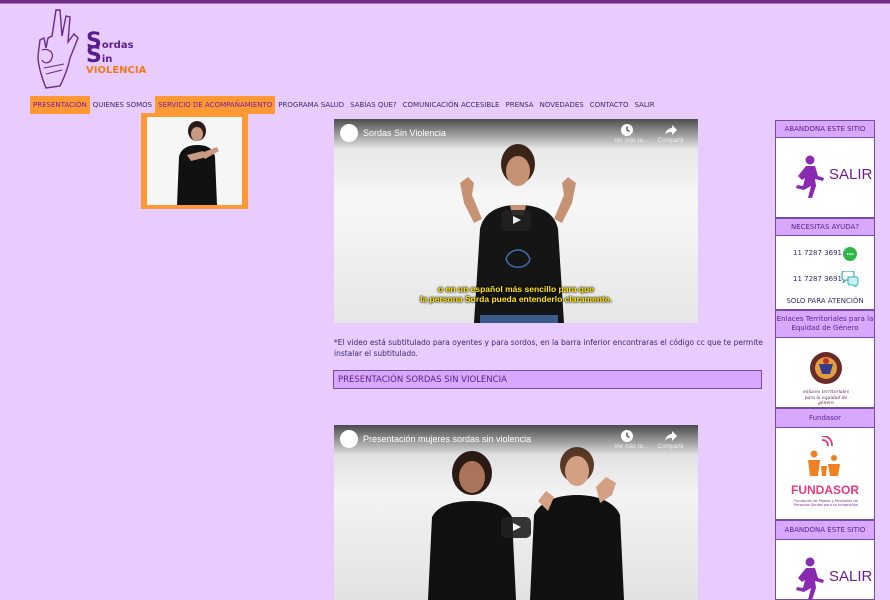 This screenshot has width=890, height=600. Describe the element at coordinates (451, 105) in the screenshot. I see `nav-comunicacion-accesible: COMUNICACIÓN ACCESIBLE` at that location.